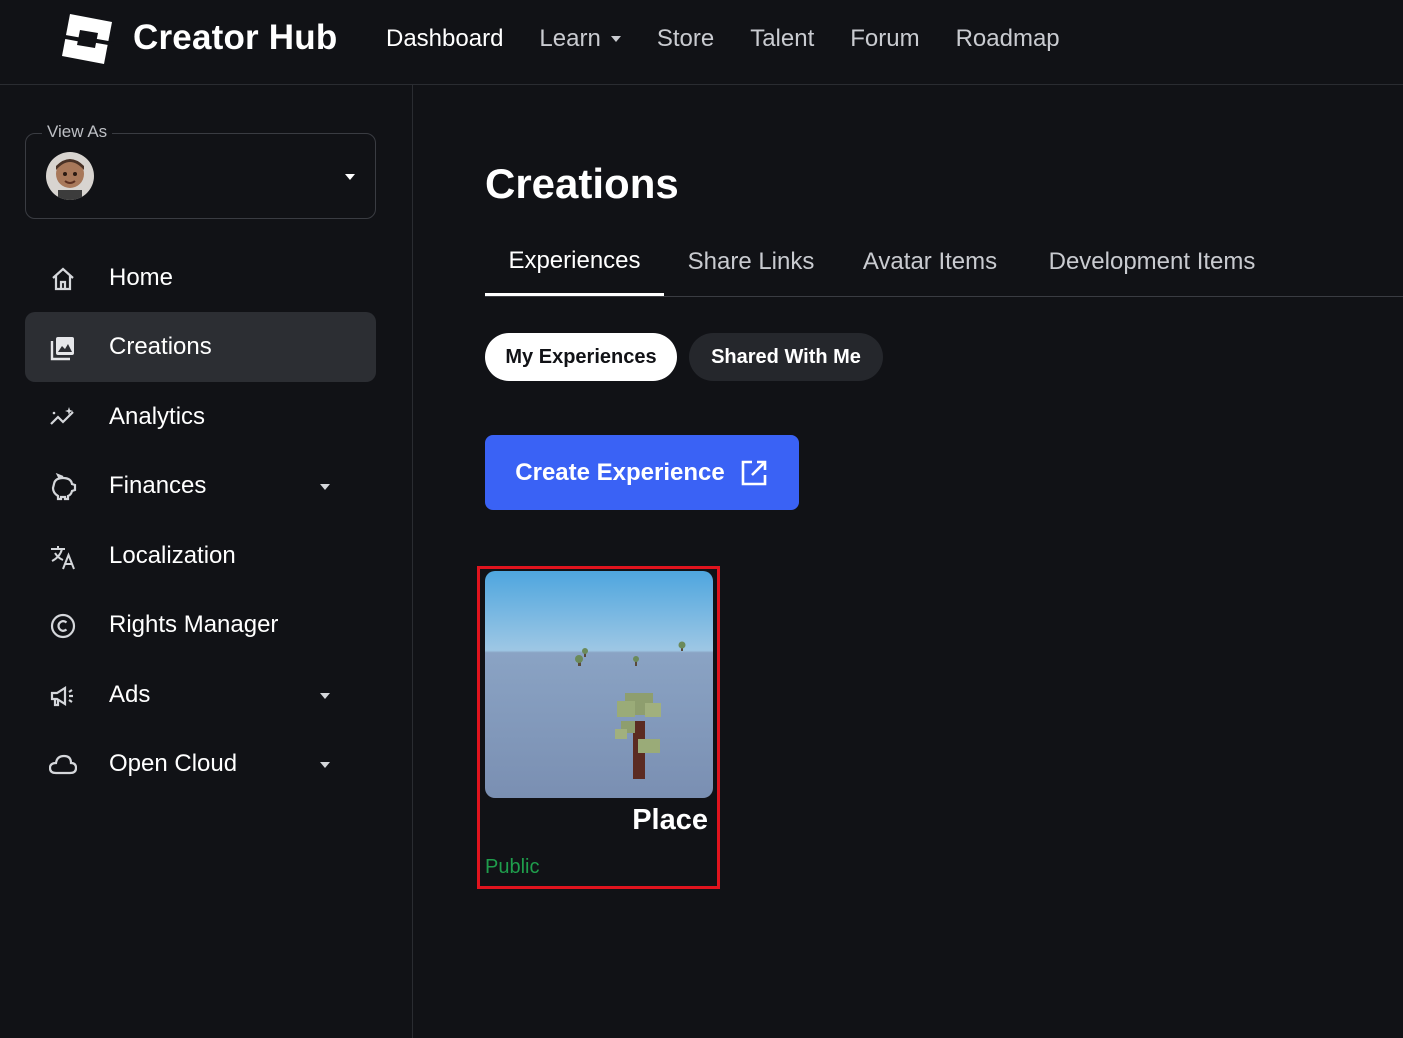  Describe the element at coordinates (1152, 262) in the screenshot. I see `tab-development-items: Development Items` at that location.